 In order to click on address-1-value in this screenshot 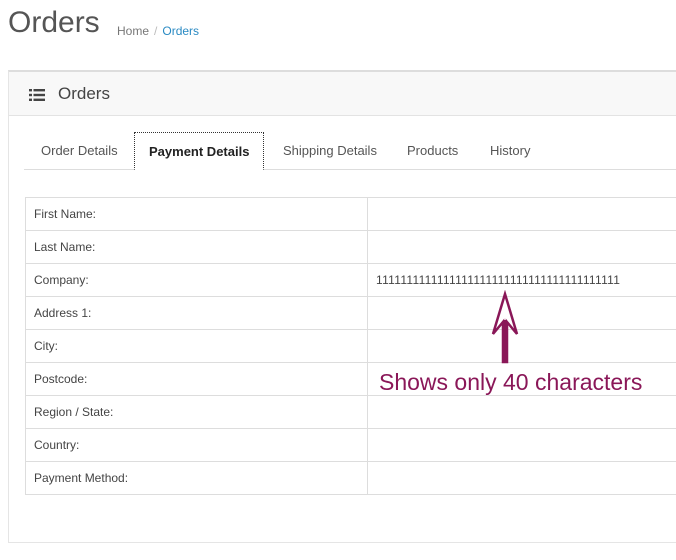, I will do `click(521, 313)`.